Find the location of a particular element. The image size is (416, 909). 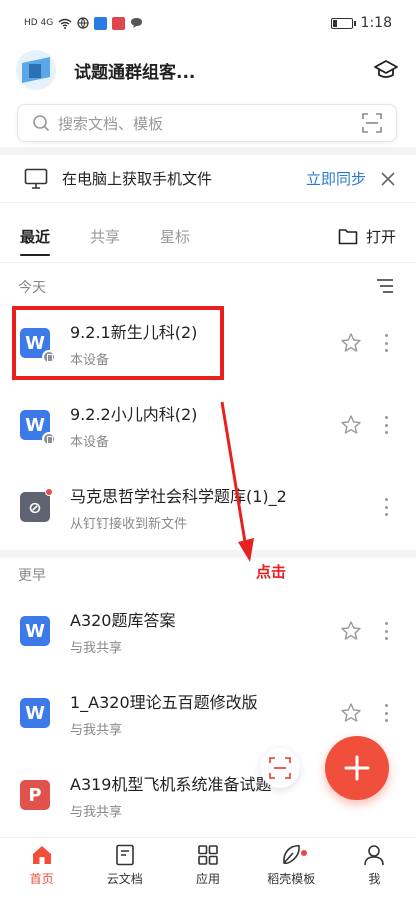

file-row: ⊘ 马克思哲学社会科学题库(1)_2 从钉钉接收到新文件 is located at coordinates (208, 507).